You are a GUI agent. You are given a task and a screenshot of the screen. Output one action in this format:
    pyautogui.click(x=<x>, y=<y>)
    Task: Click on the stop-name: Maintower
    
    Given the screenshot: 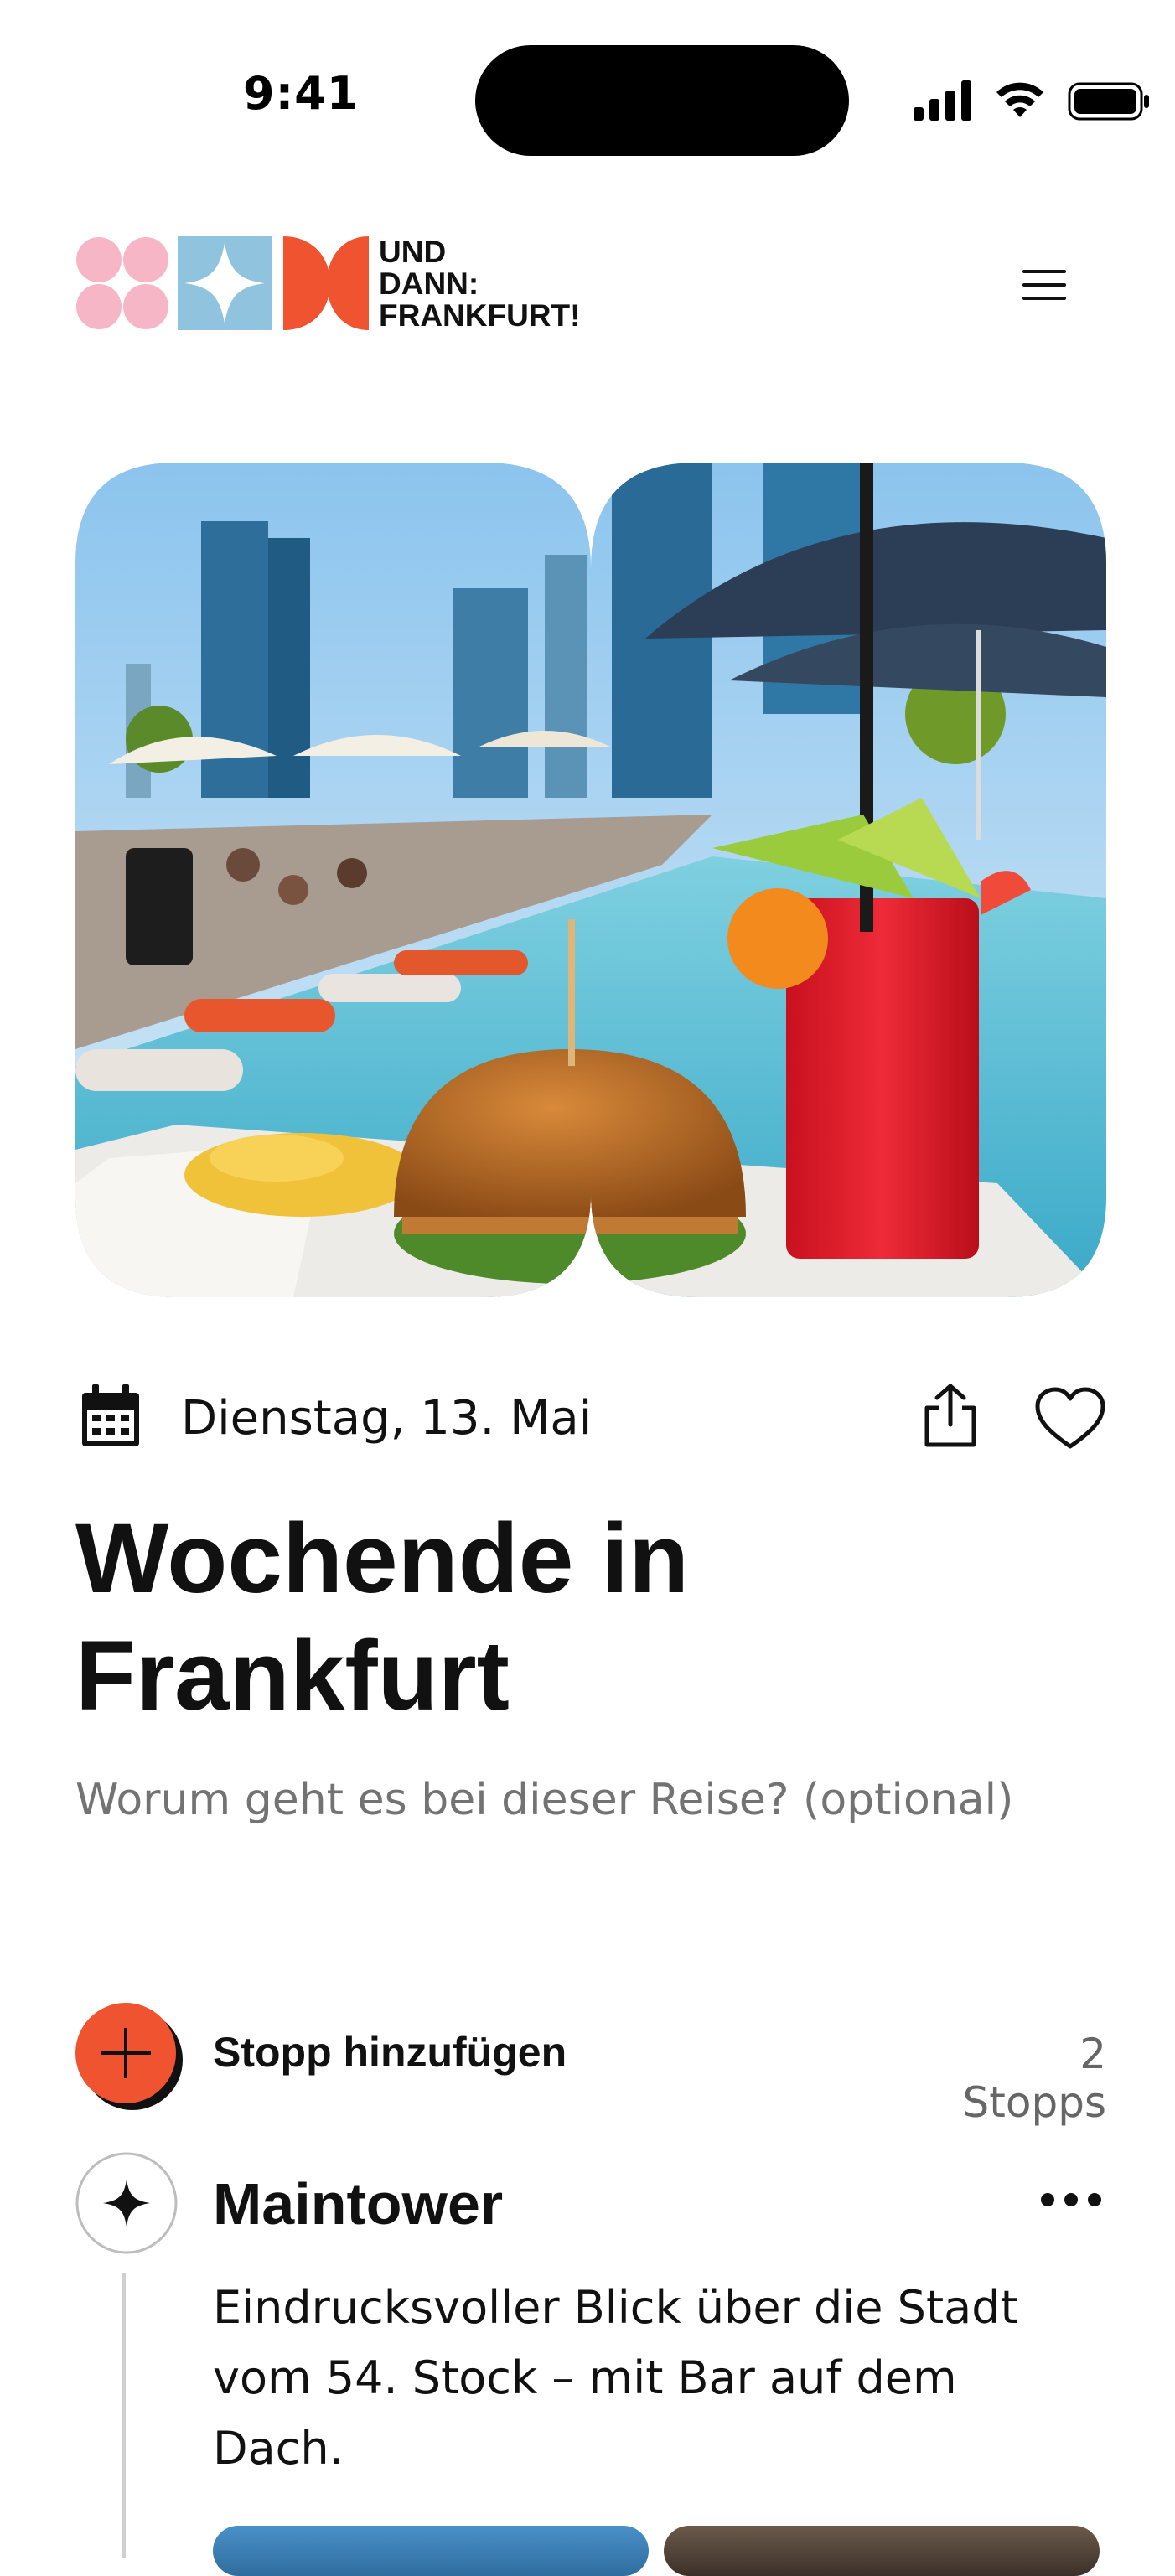 What is the action you would take?
    pyautogui.click(x=358, y=2203)
    